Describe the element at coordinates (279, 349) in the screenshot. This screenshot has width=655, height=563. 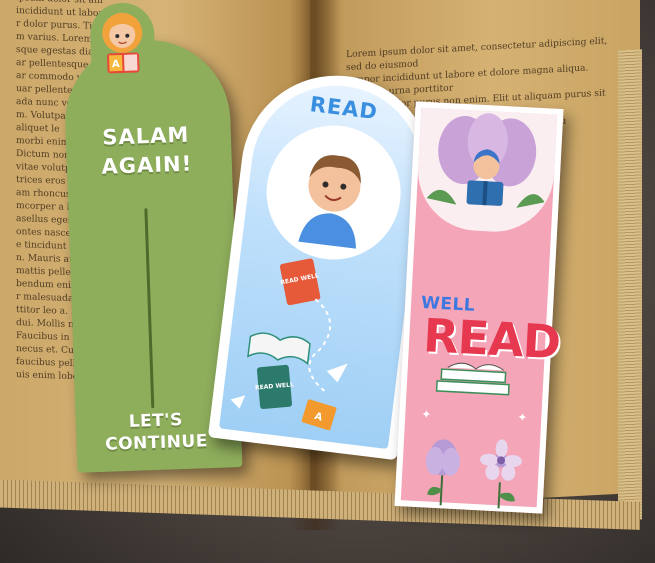
I see `open-book-icon` at that location.